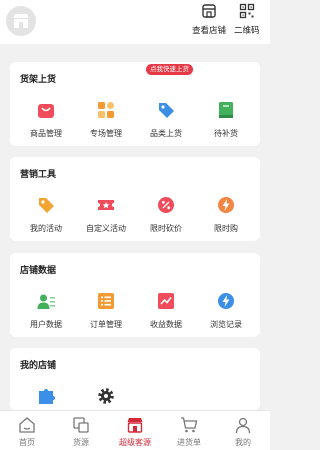 The image size is (320, 450). I want to click on section-store-data: 店铺数据 用户数据 订单管理 收益数据 浏览记录, so click(135, 295).